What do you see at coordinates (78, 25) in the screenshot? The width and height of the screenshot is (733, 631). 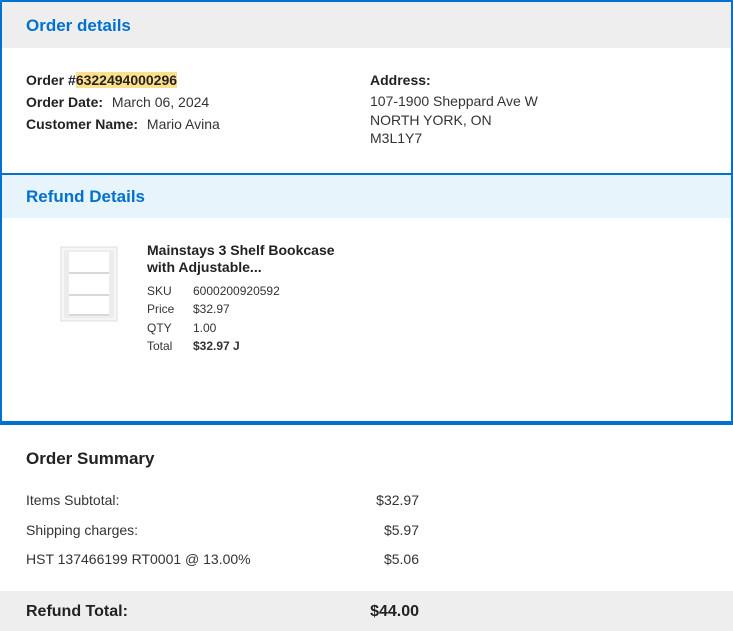 I see `order-details-title: Order details` at bounding box center [78, 25].